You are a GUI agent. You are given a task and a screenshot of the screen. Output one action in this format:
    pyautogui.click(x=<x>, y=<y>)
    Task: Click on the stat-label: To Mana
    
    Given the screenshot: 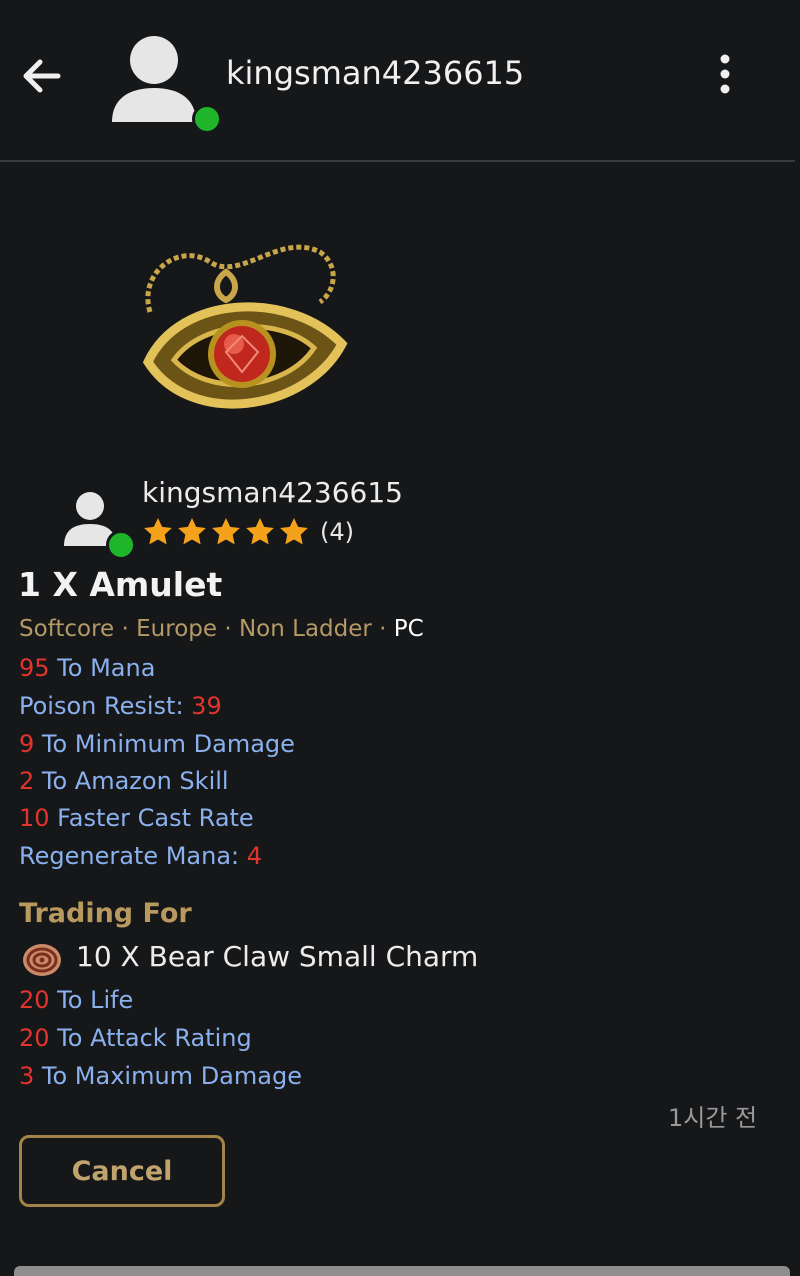 What is the action you would take?
    pyautogui.click(x=102, y=668)
    